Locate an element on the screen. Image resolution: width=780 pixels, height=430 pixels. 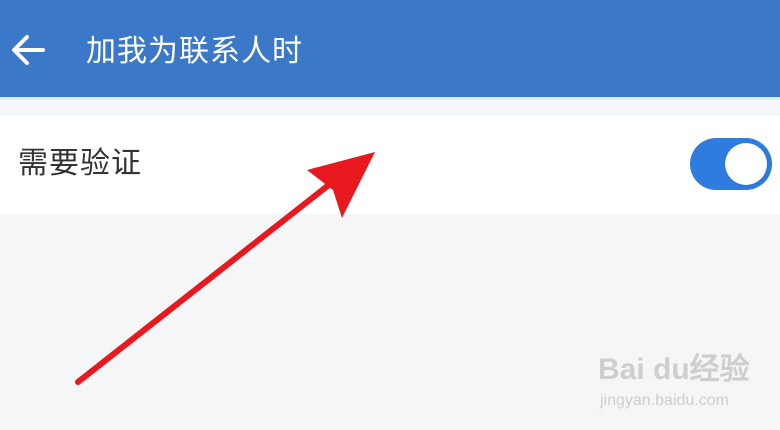
watermark-url: jingyan.baidu.com is located at coordinates (664, 400).